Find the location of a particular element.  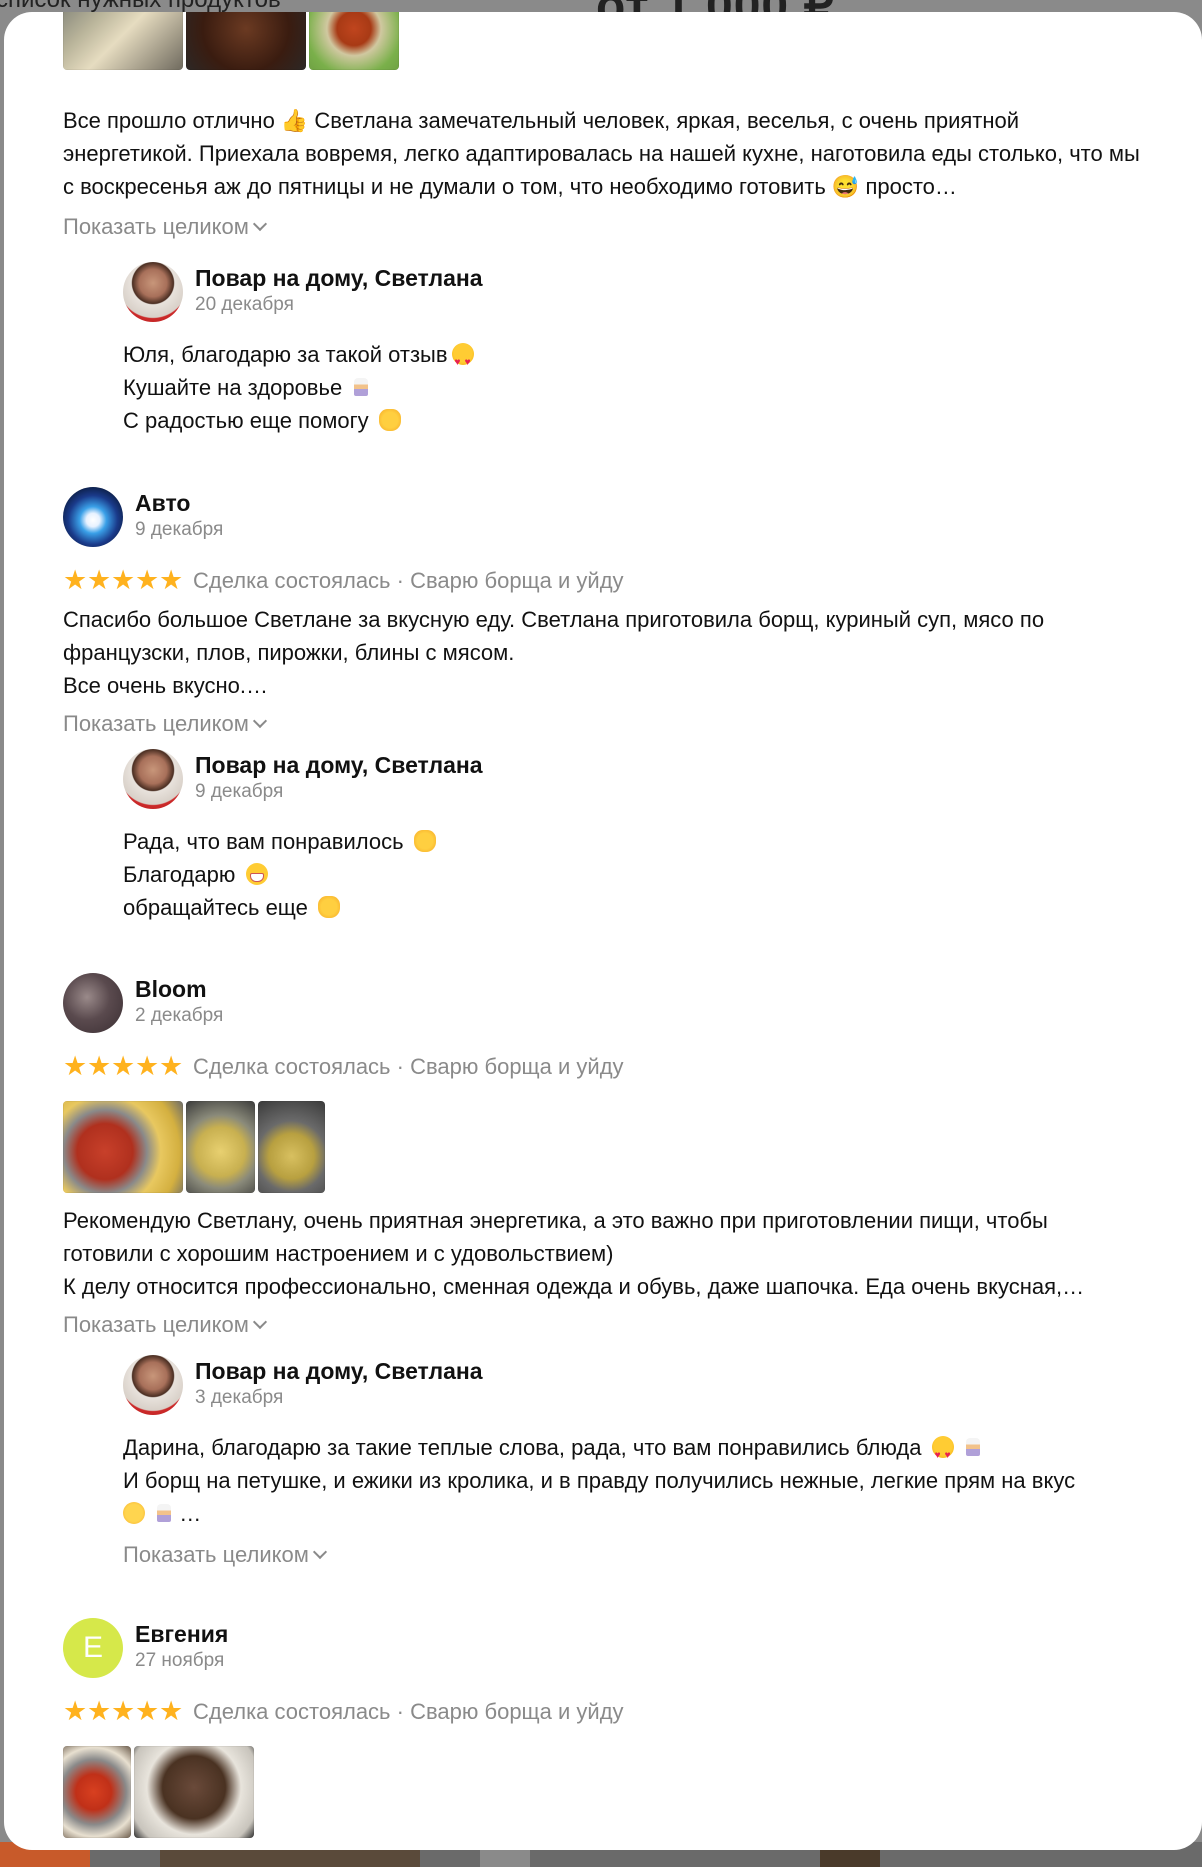

review-date: 2 декабря is located at coordinates (179, 1015).